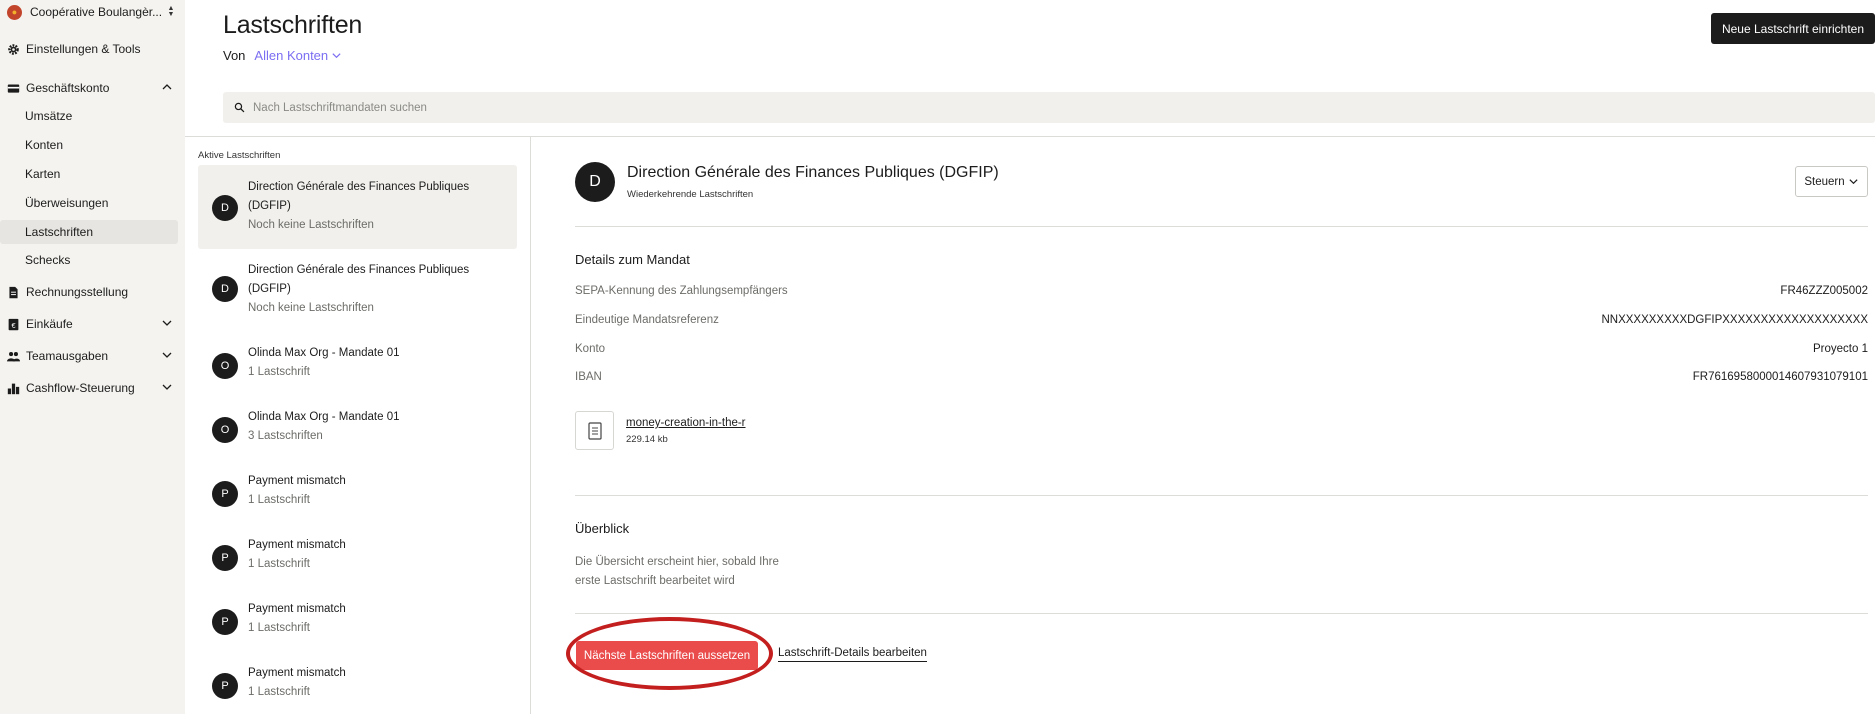 Image resolution: width=1875 pixels, height=714 pixels. Describe the element at coordinates (1221, 349) in the screenshot. I see `detail-field-account: Konto Proyecto 1` at that location.